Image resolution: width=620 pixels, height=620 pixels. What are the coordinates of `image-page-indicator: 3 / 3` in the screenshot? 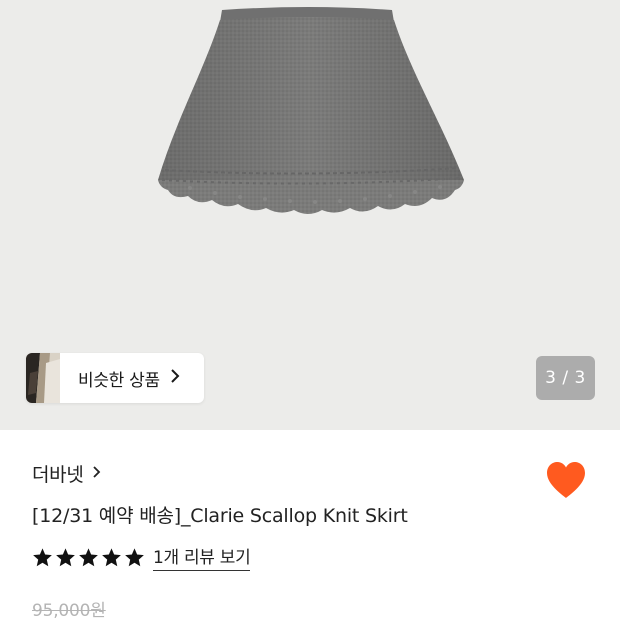 It's located at (565, 378).